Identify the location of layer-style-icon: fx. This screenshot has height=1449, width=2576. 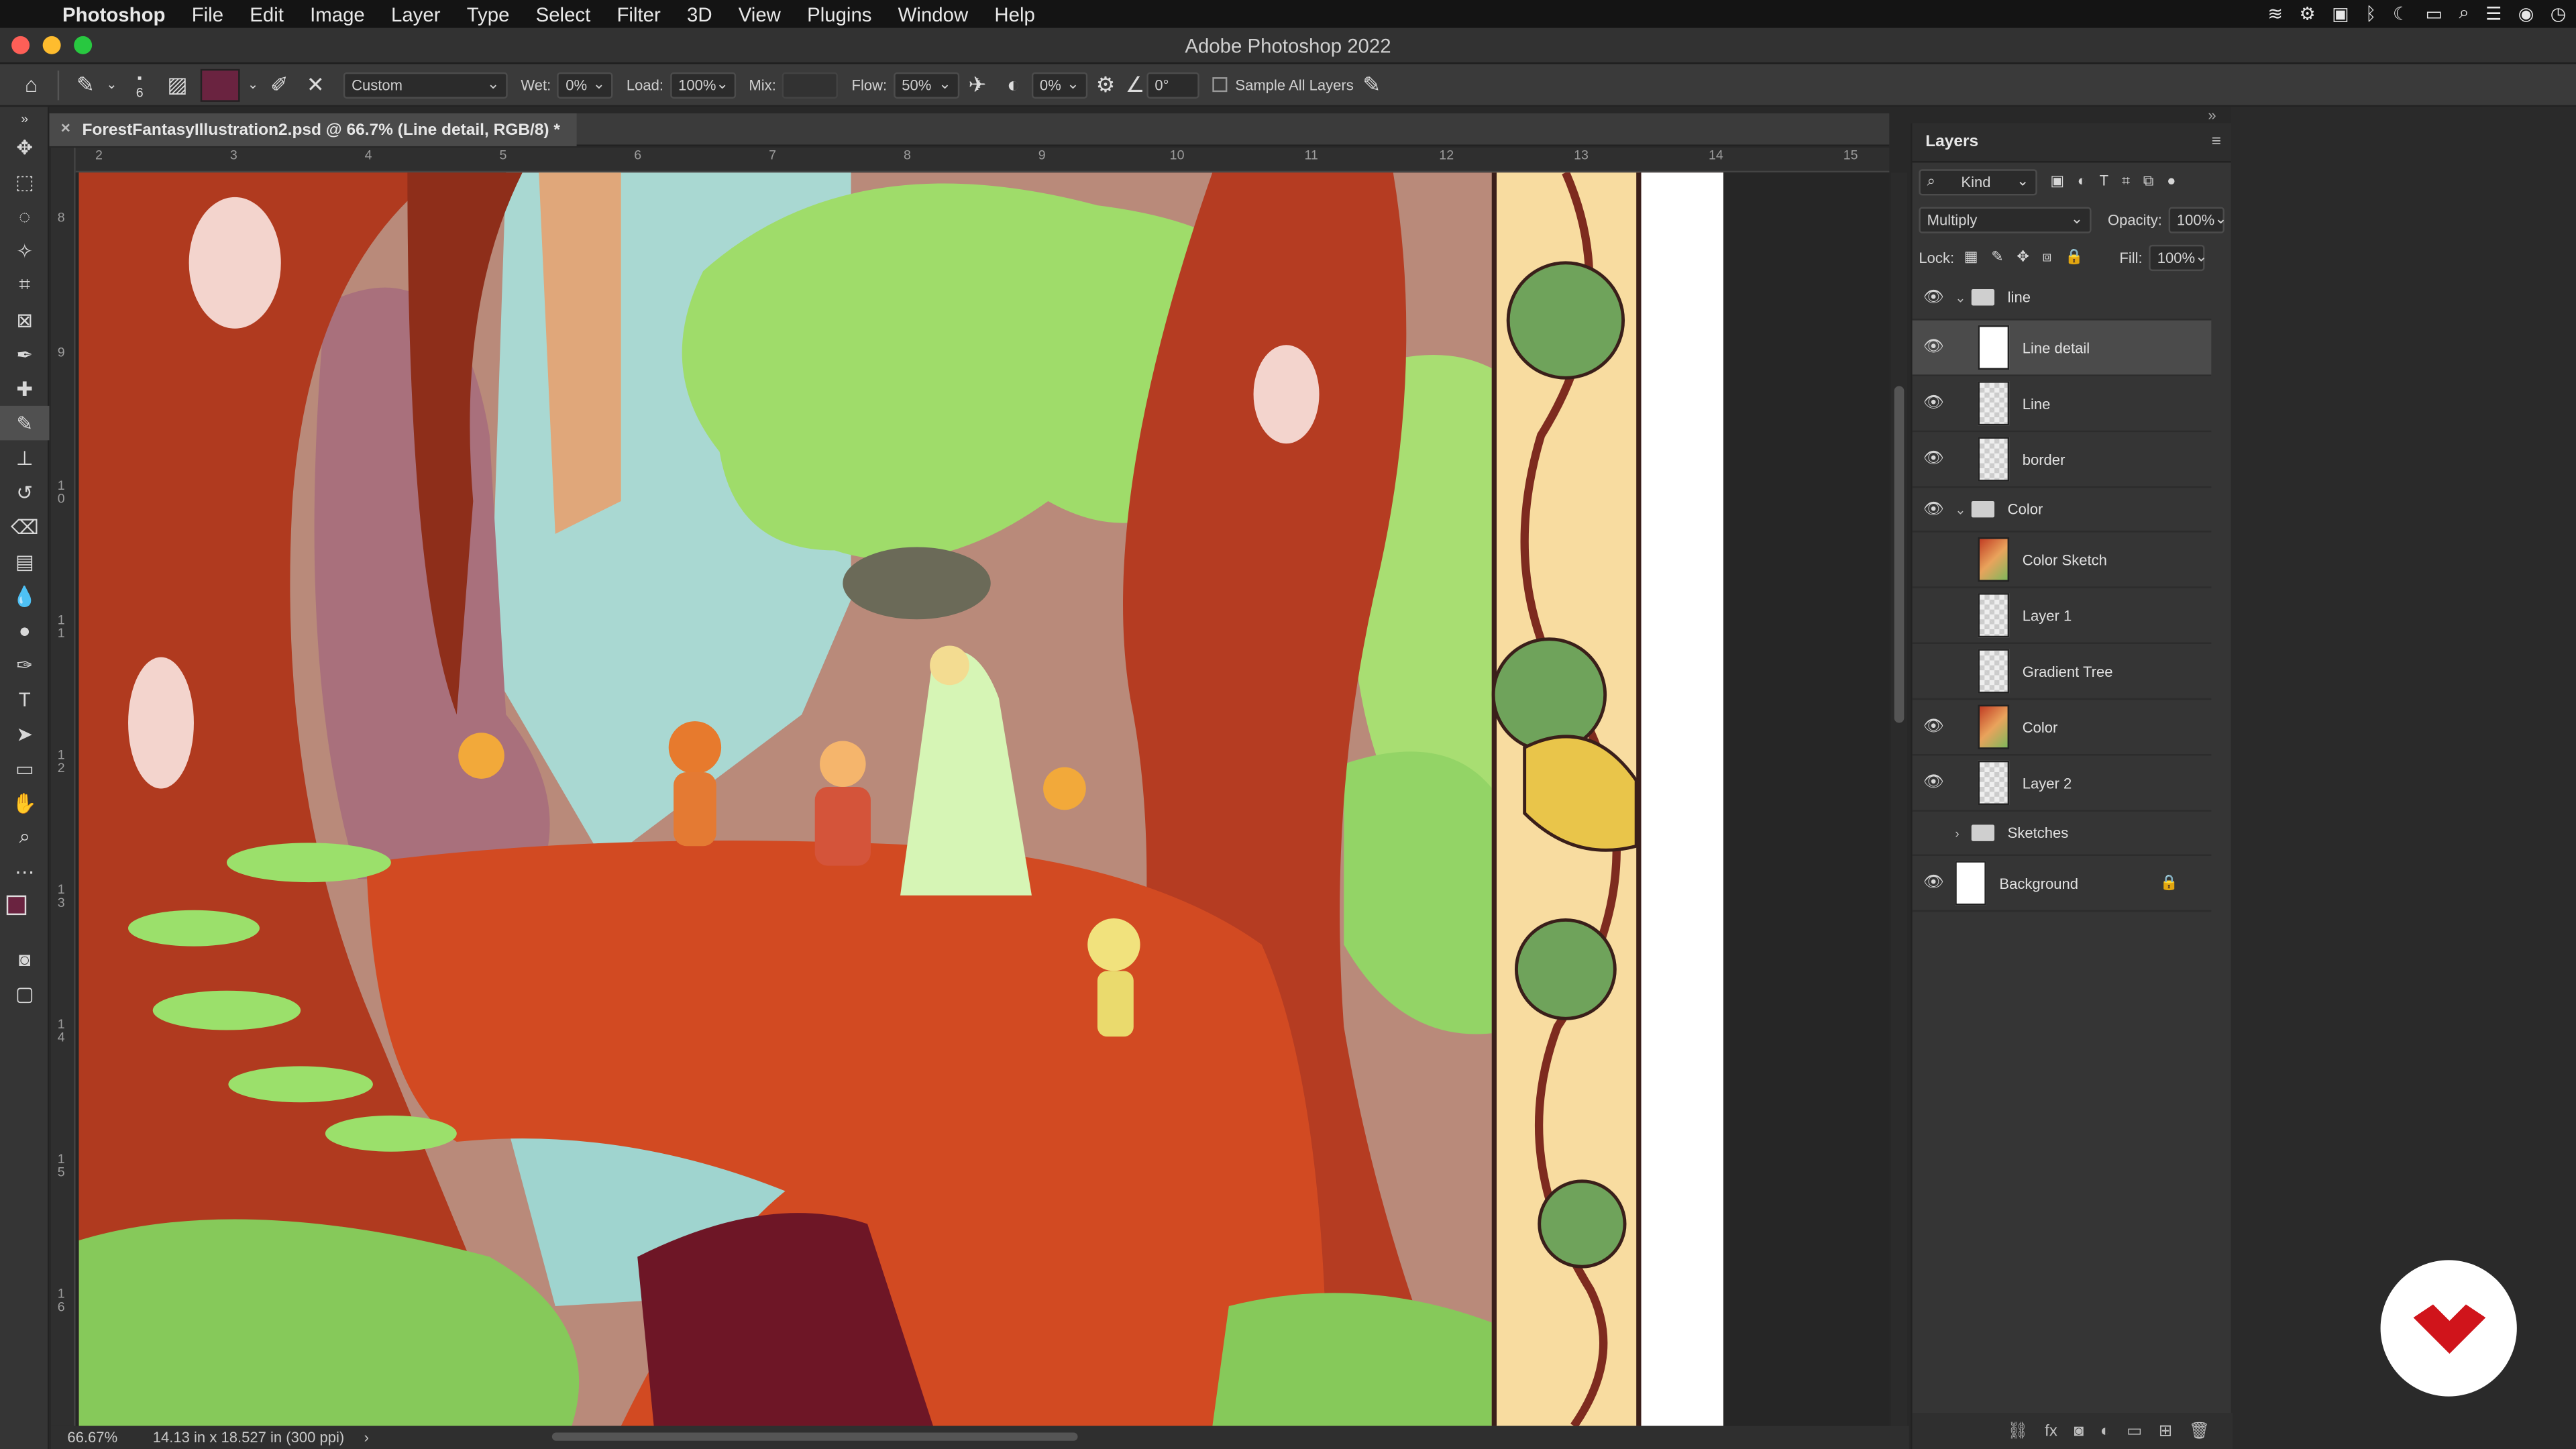
(2051, 1431).